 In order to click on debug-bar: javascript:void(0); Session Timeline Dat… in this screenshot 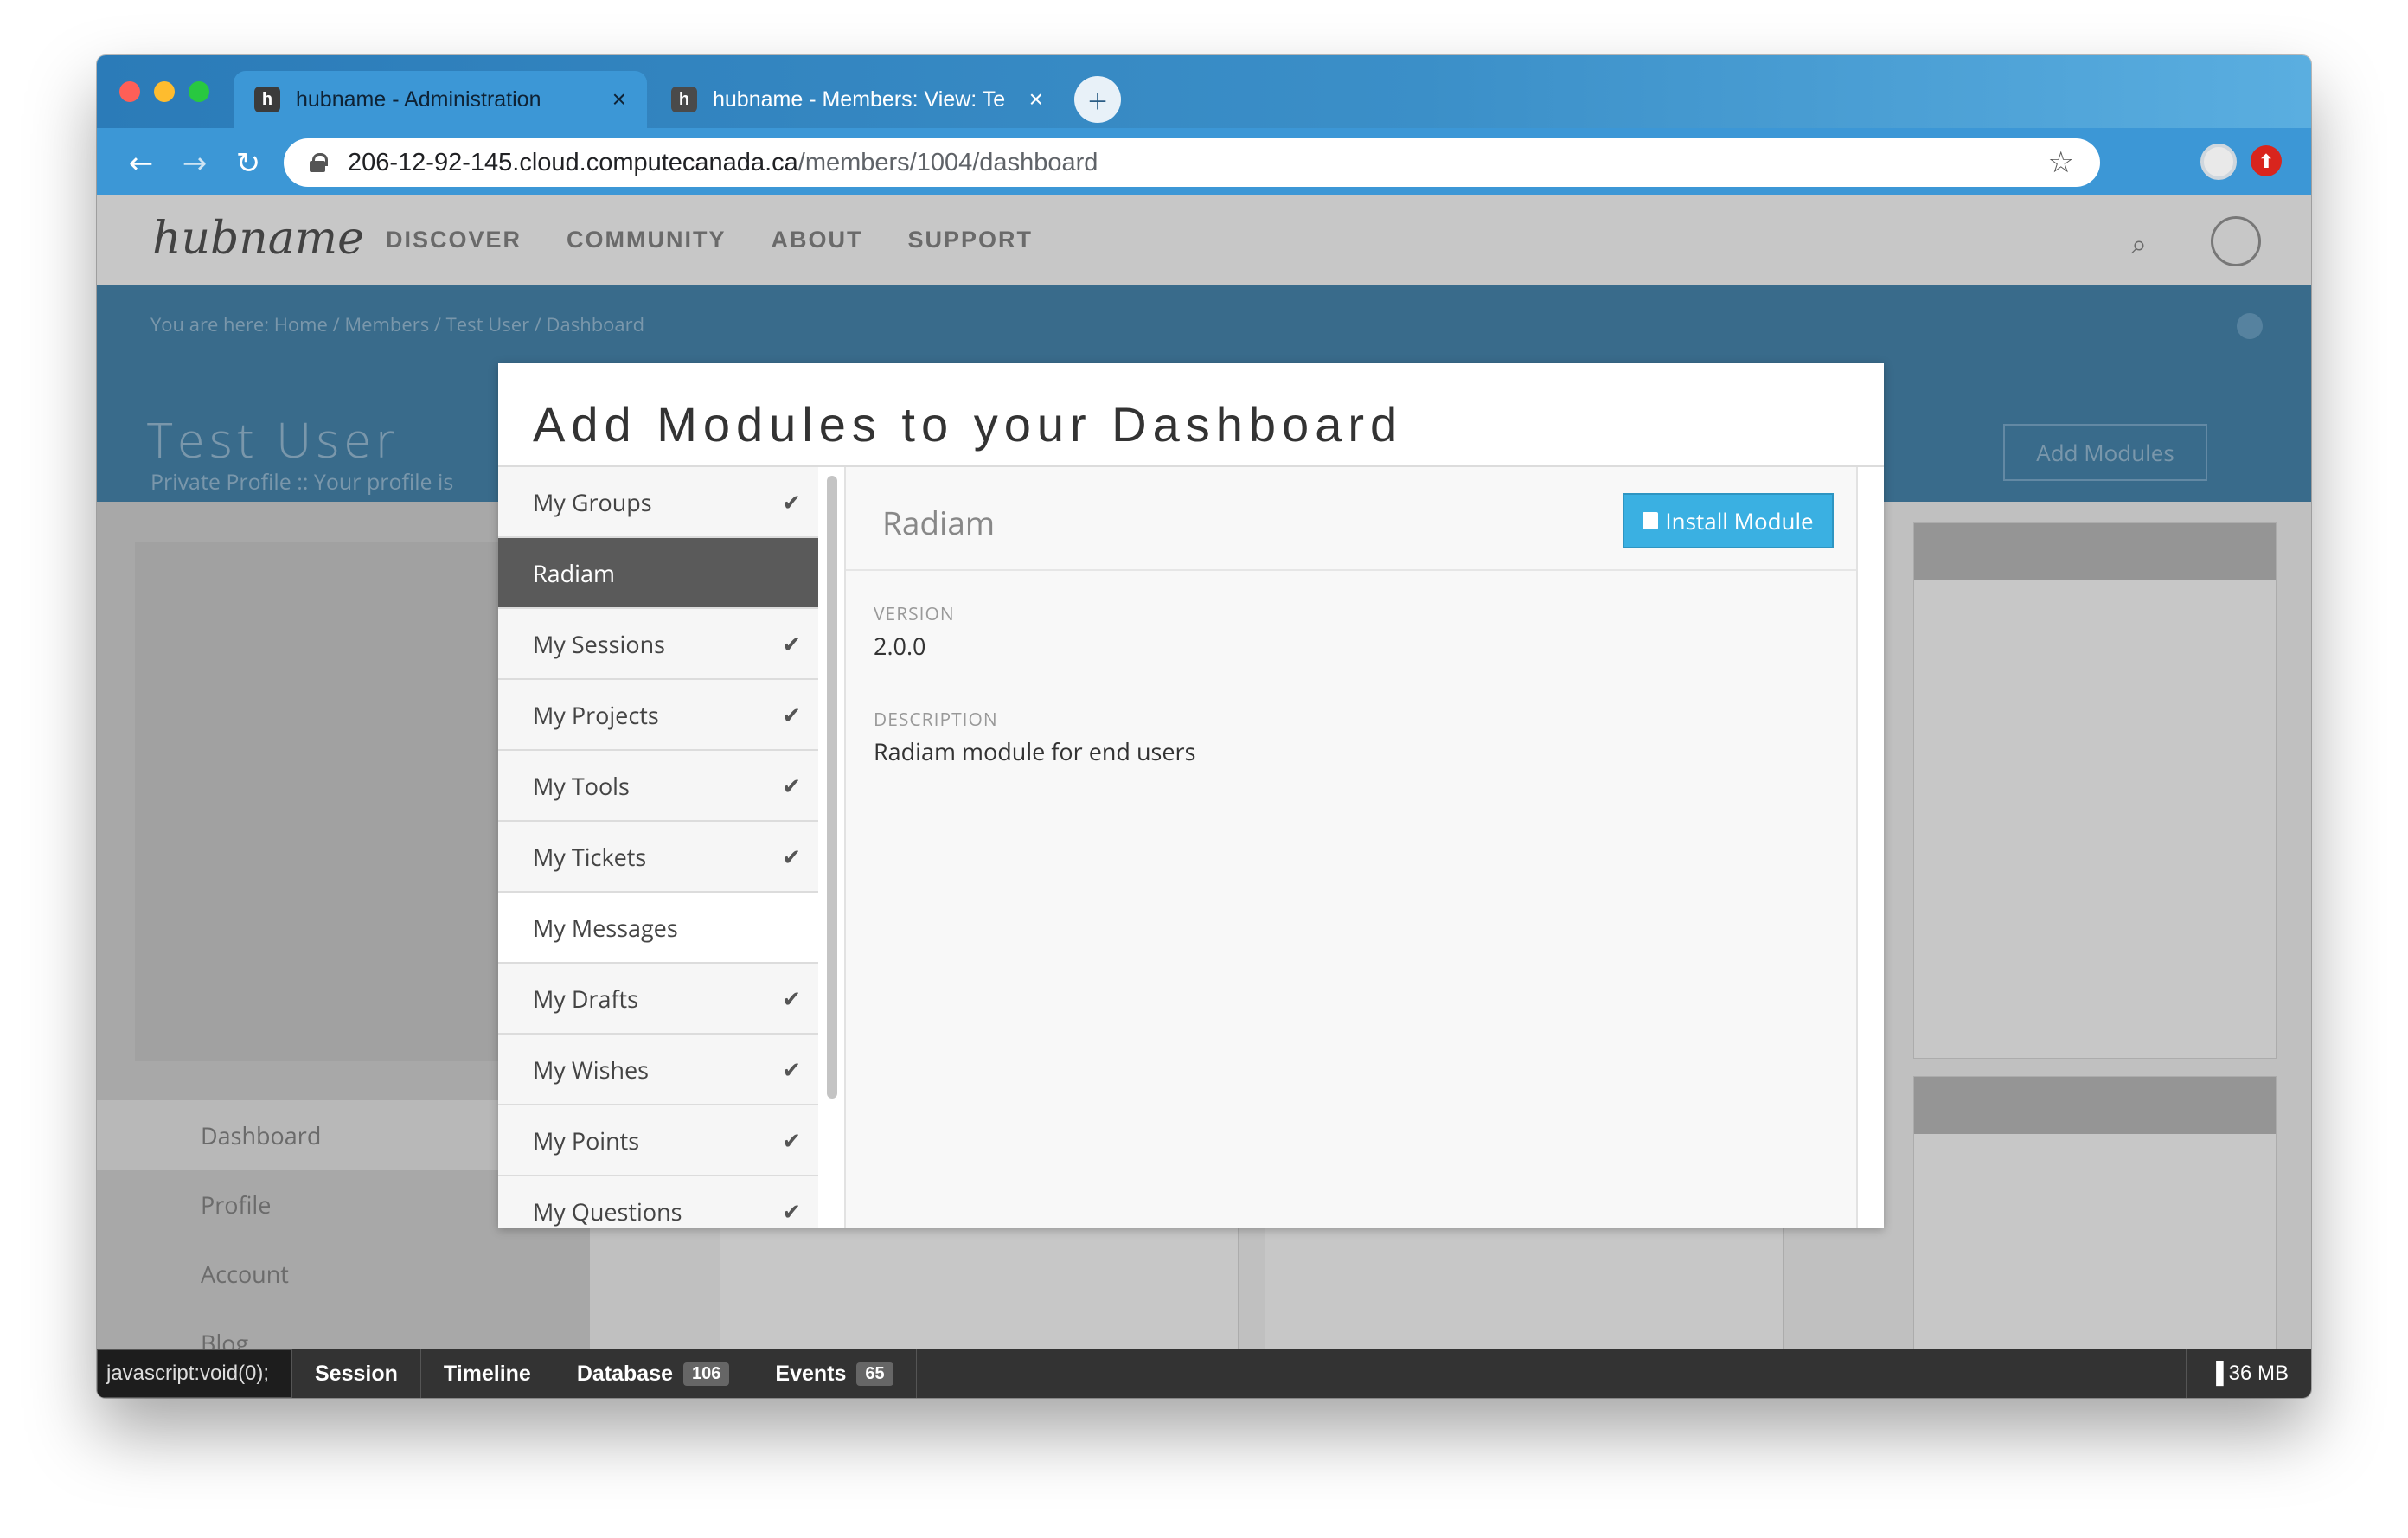, I will do `click(1204, 1373)`.